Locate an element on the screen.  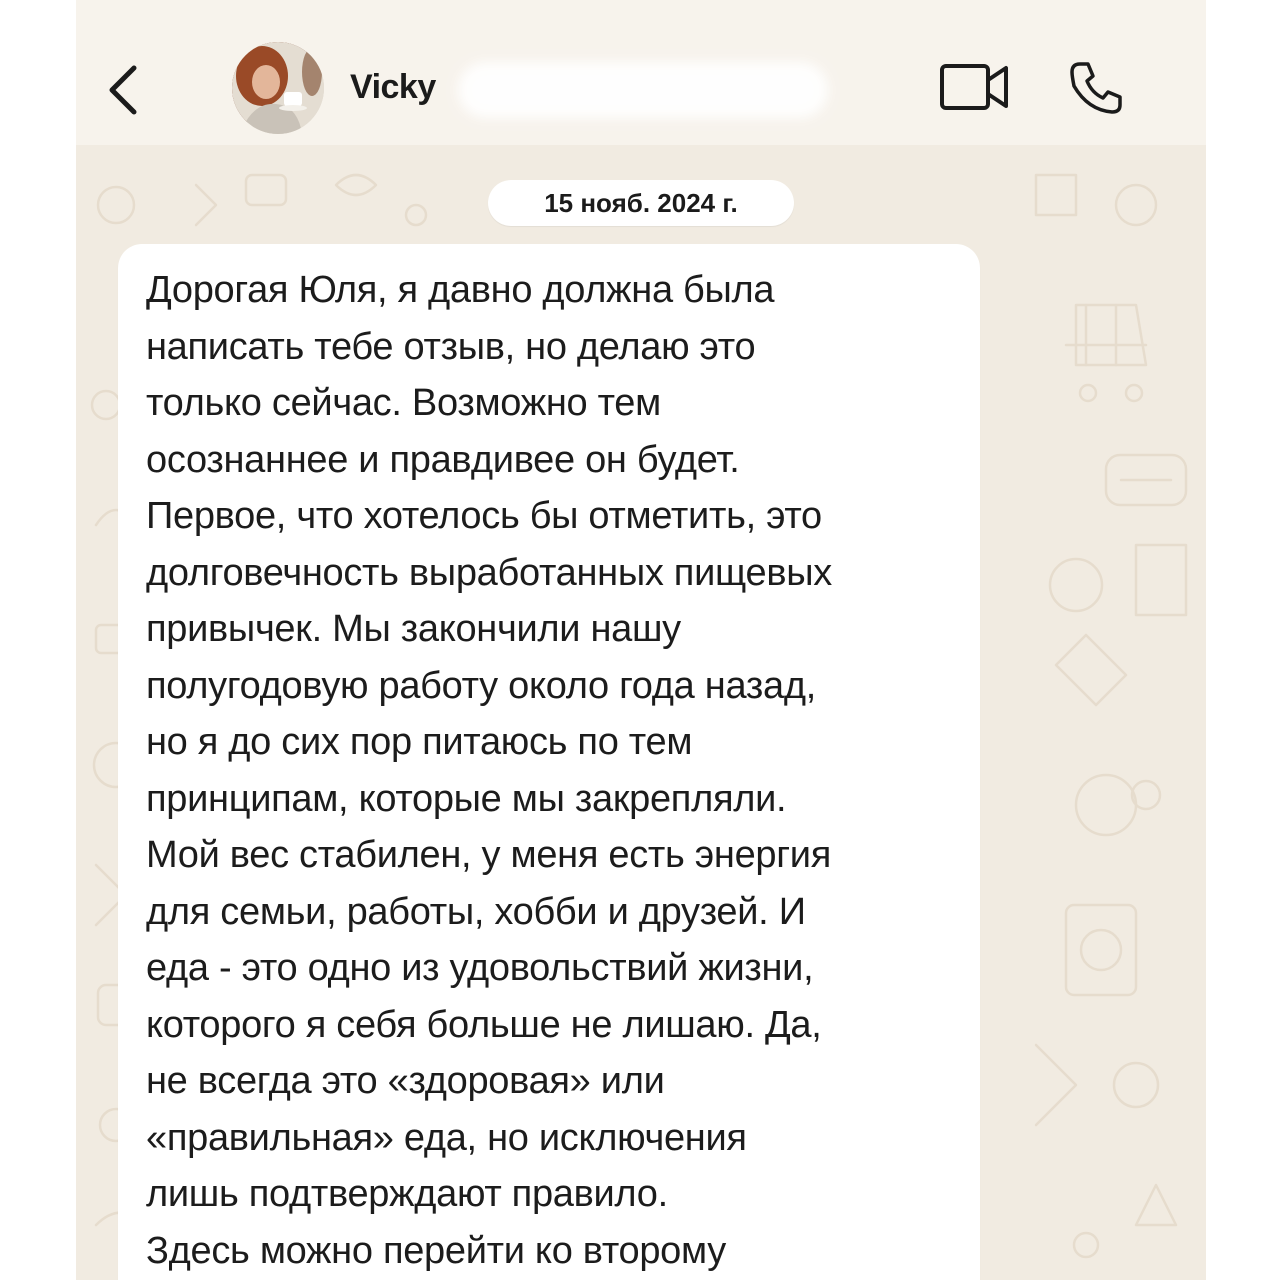
phone-icon is located at coordinates (1096, 88).